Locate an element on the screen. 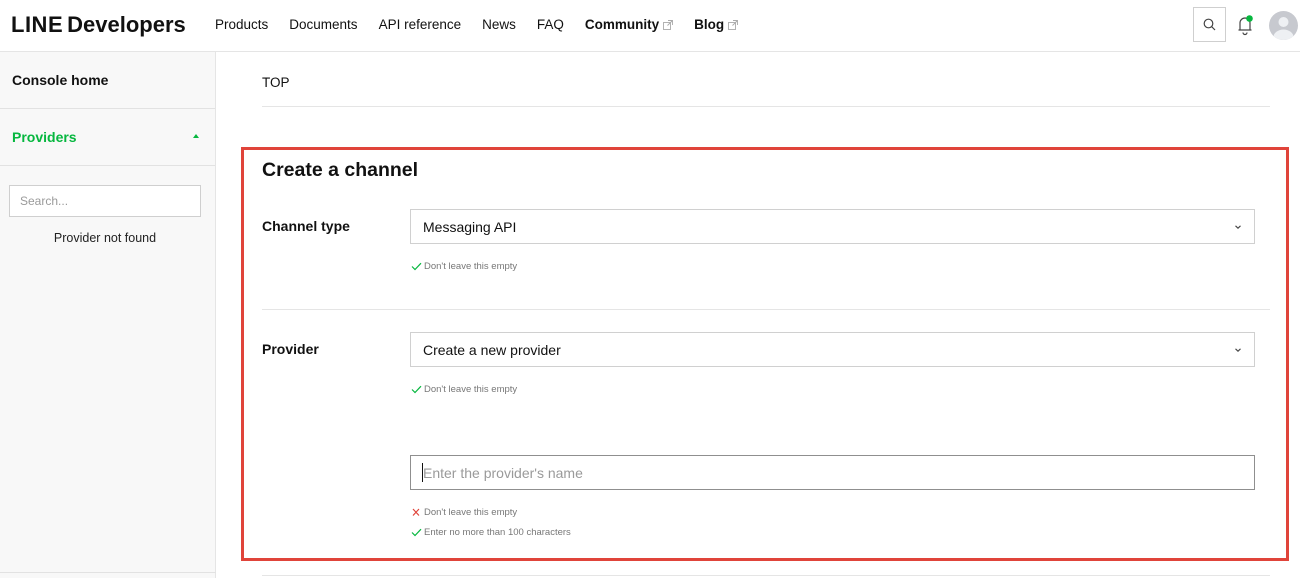 Image resolution: width=1300 pixels, height=578 pixels. provider-name-length-hint: Enter no more than 100 characters is located at coordinates (491, 532).